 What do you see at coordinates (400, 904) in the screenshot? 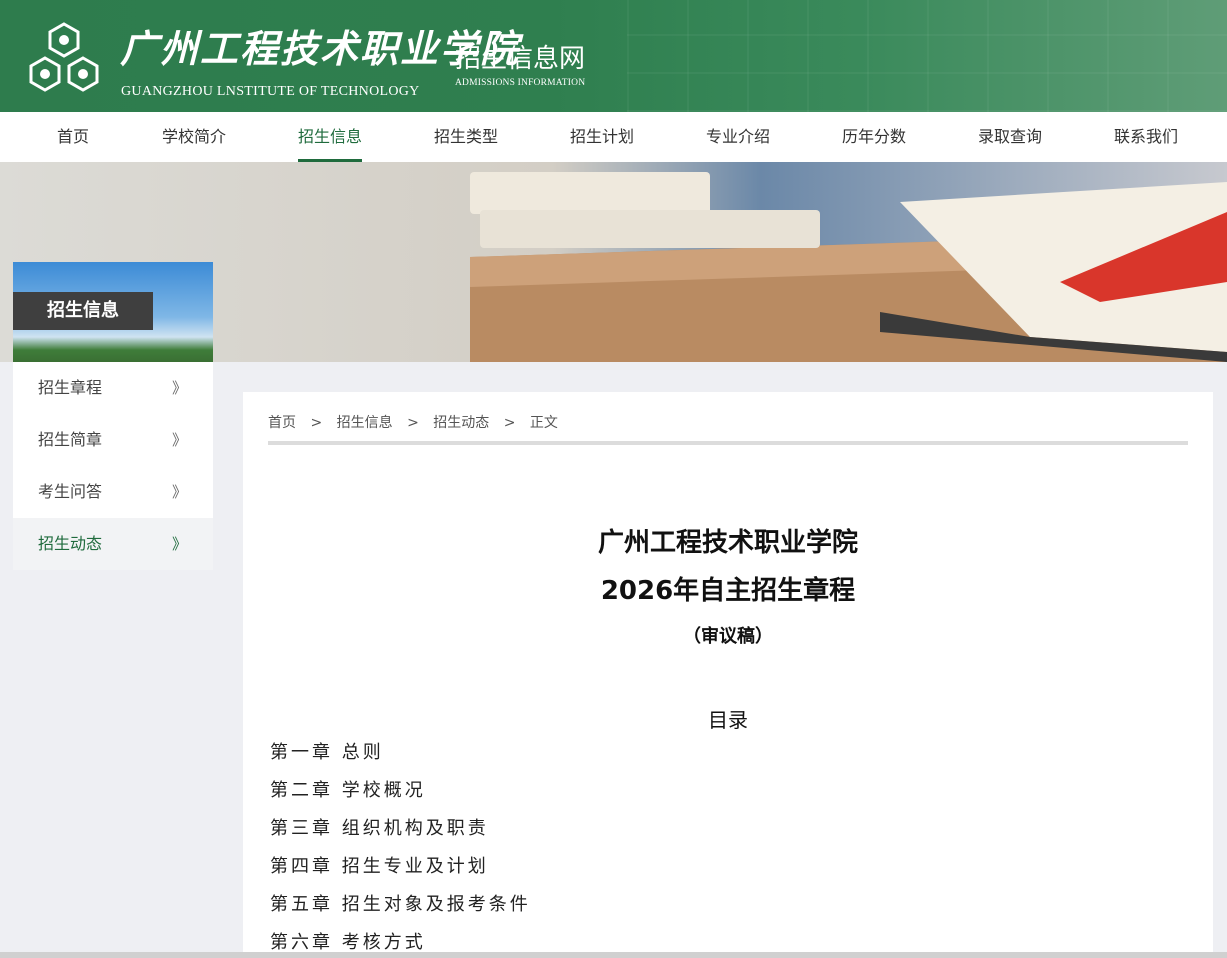
I see `toc-item: 第五章 招生对象及报考条件` at bounding box center [400, 904].